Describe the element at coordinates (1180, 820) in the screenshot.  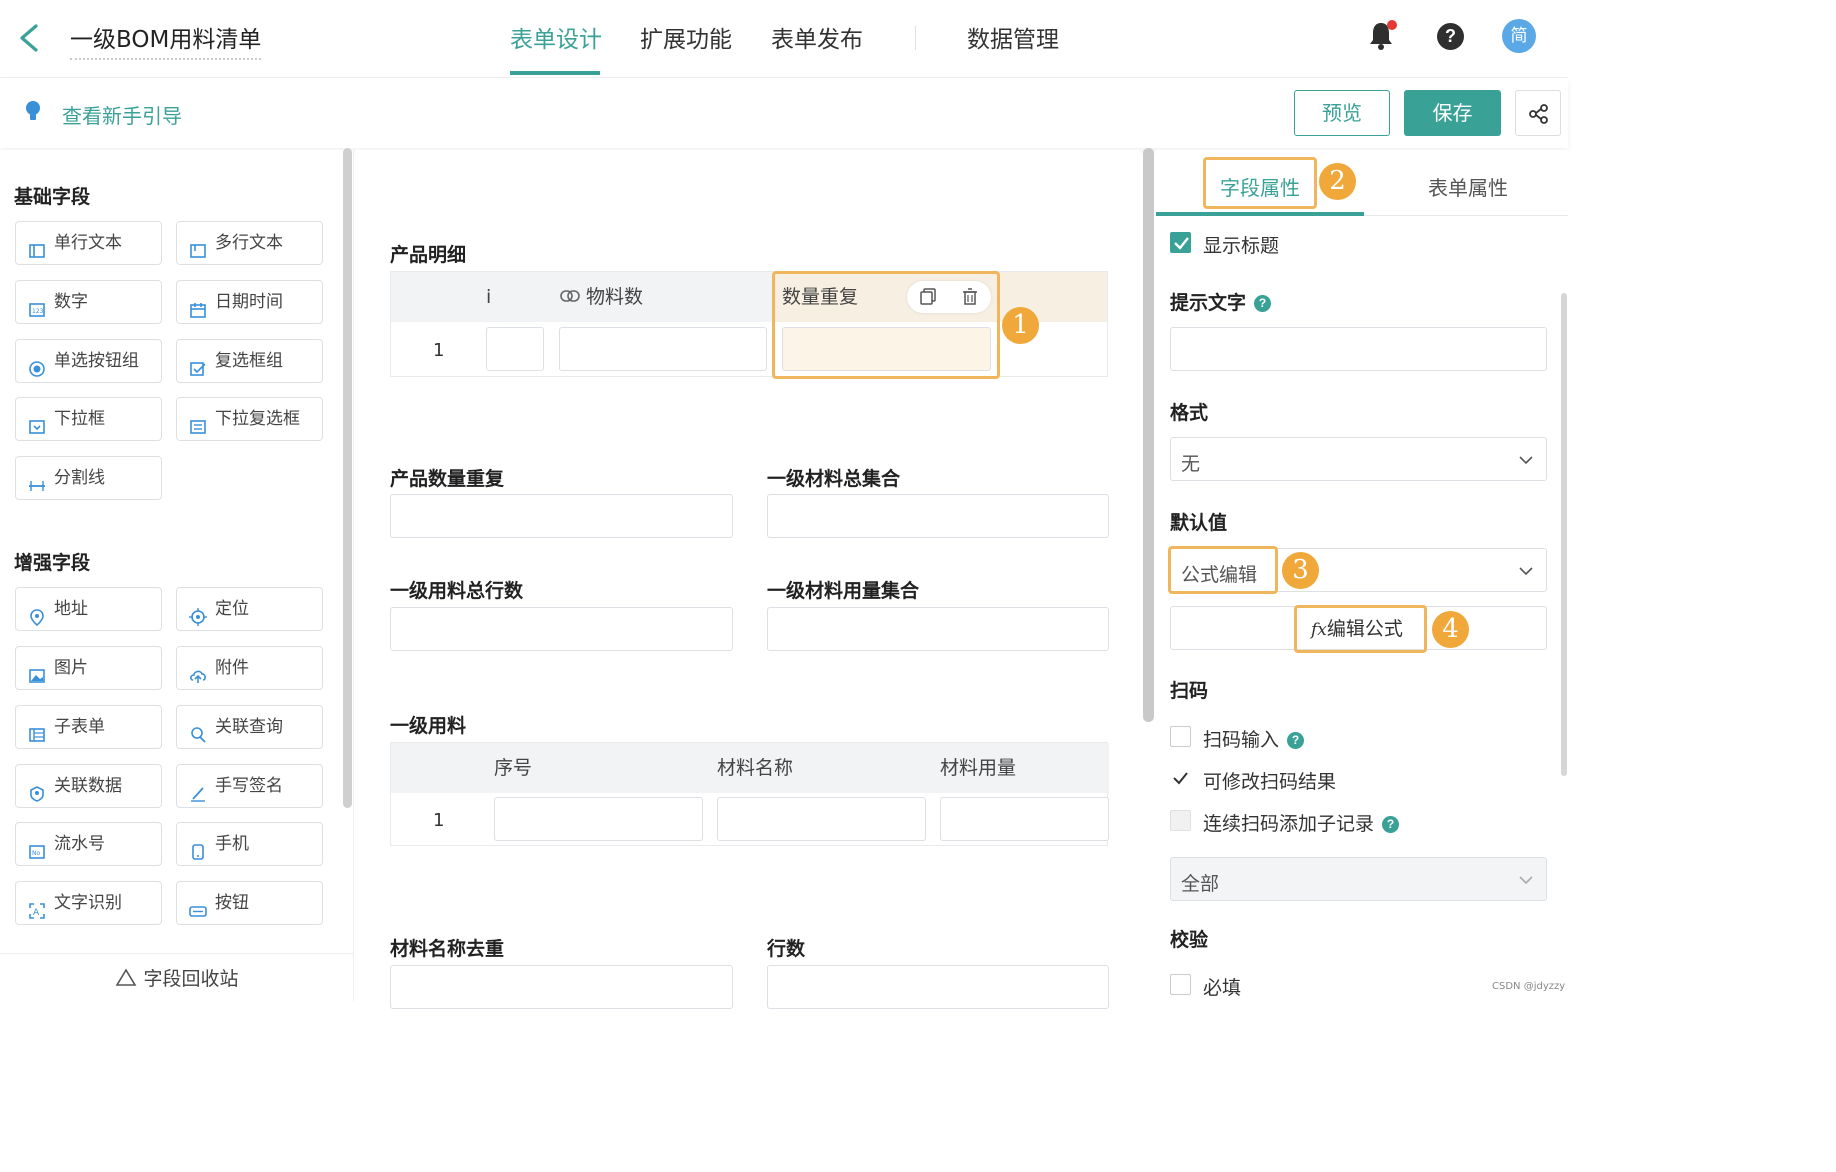
I see `scan-continuous-checkbox` at that location.